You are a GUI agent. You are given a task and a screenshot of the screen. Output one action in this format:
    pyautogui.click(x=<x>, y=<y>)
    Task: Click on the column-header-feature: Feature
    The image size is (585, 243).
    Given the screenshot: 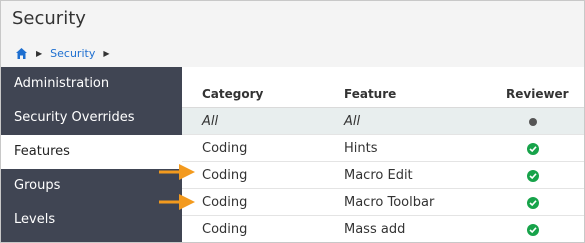 What is the action you would take?
    pyautogui.click(x=370, y=94)
    